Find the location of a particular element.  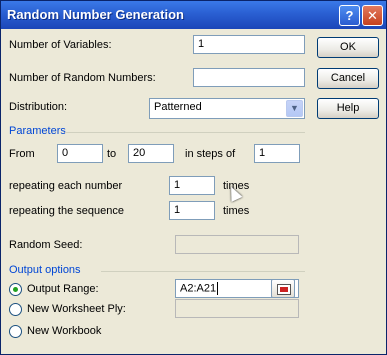

new-workbook-label: New Workbook is located at coordinates (64, 331).